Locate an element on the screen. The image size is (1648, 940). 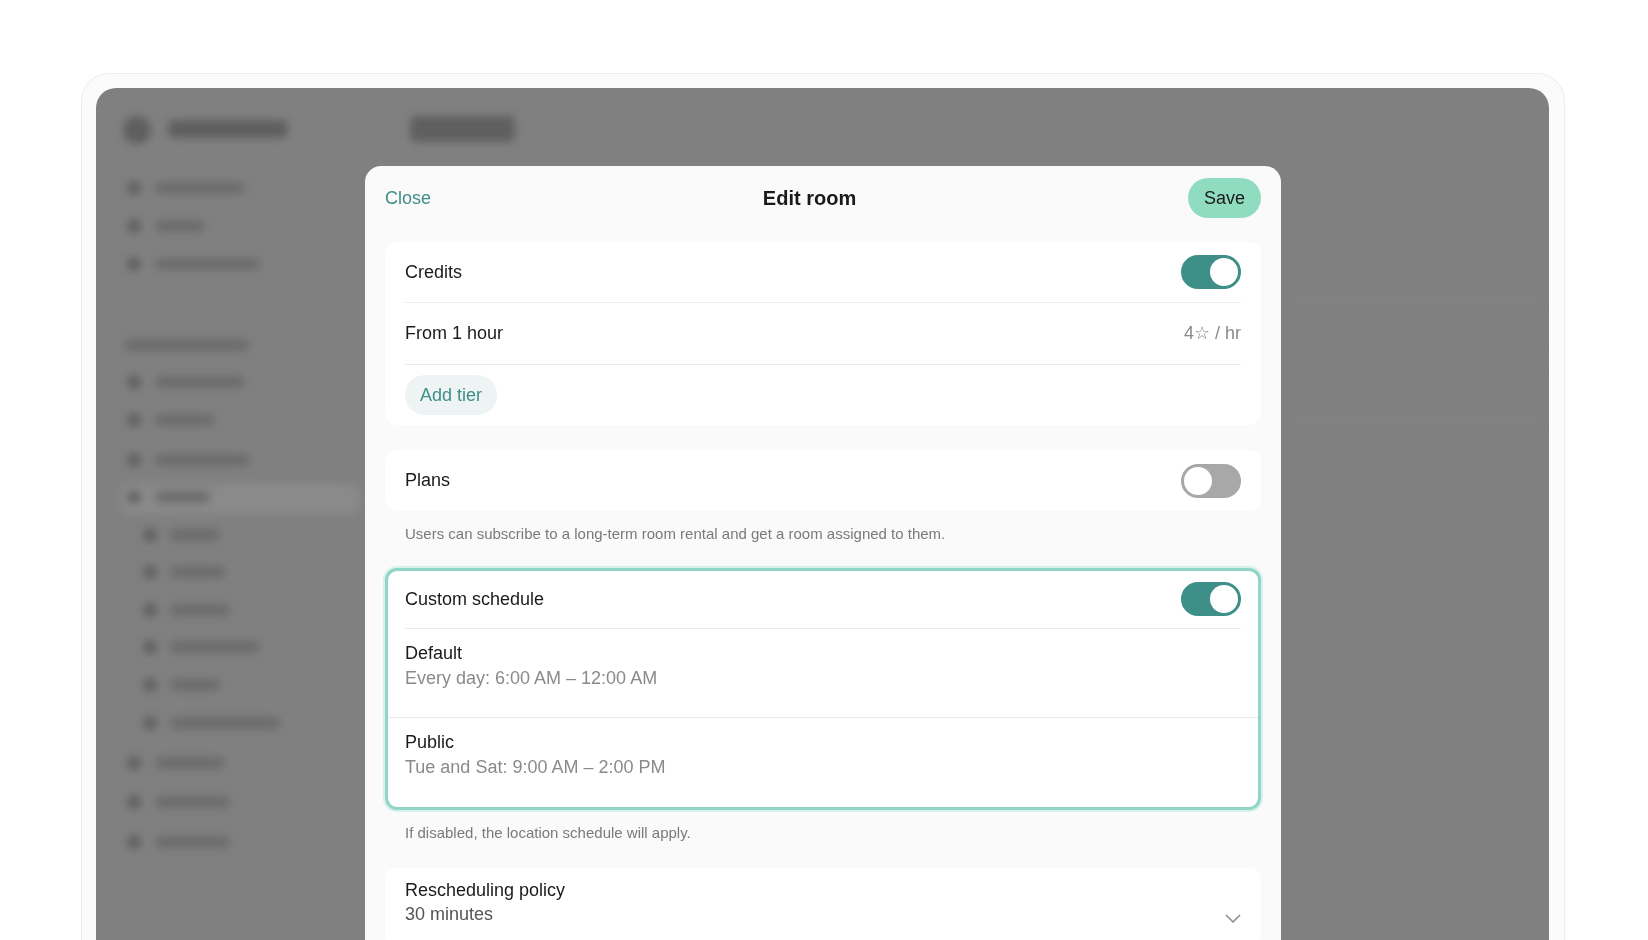
credits-label: Credits is located at coordinates (433, 272).